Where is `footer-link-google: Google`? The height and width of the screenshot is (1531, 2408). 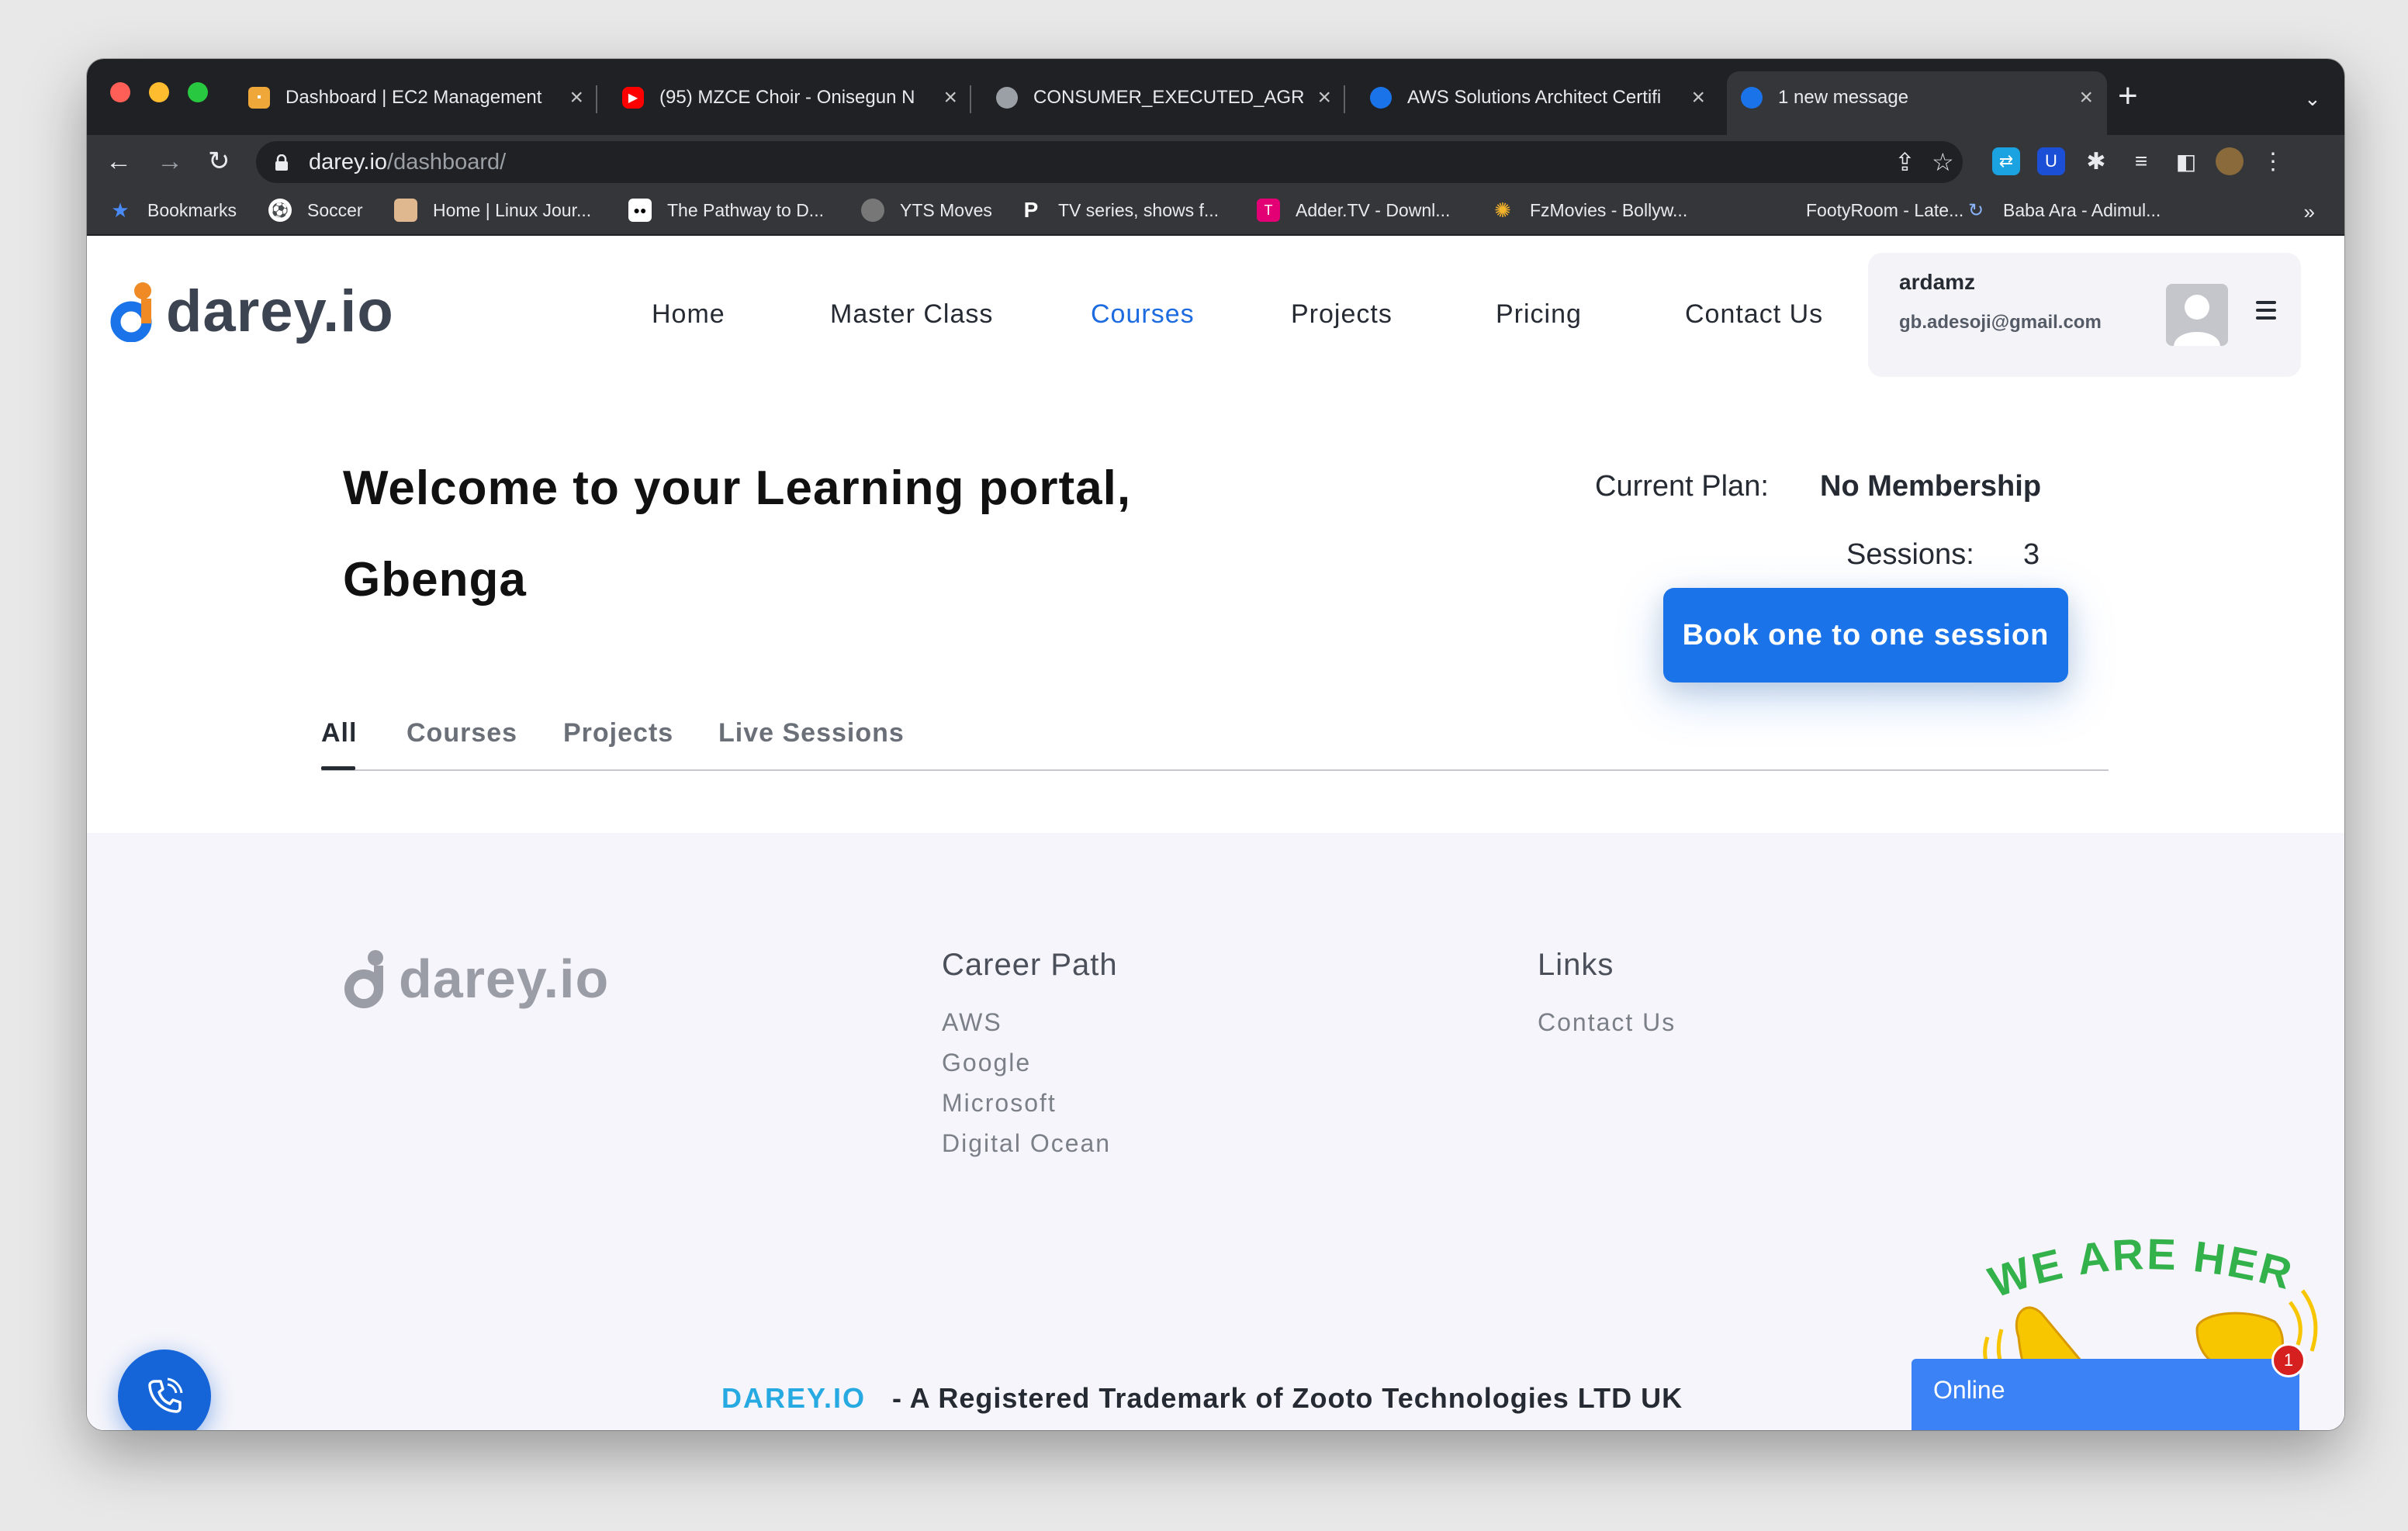
footer-link-google: Google is located at coordinates (987, 1063).